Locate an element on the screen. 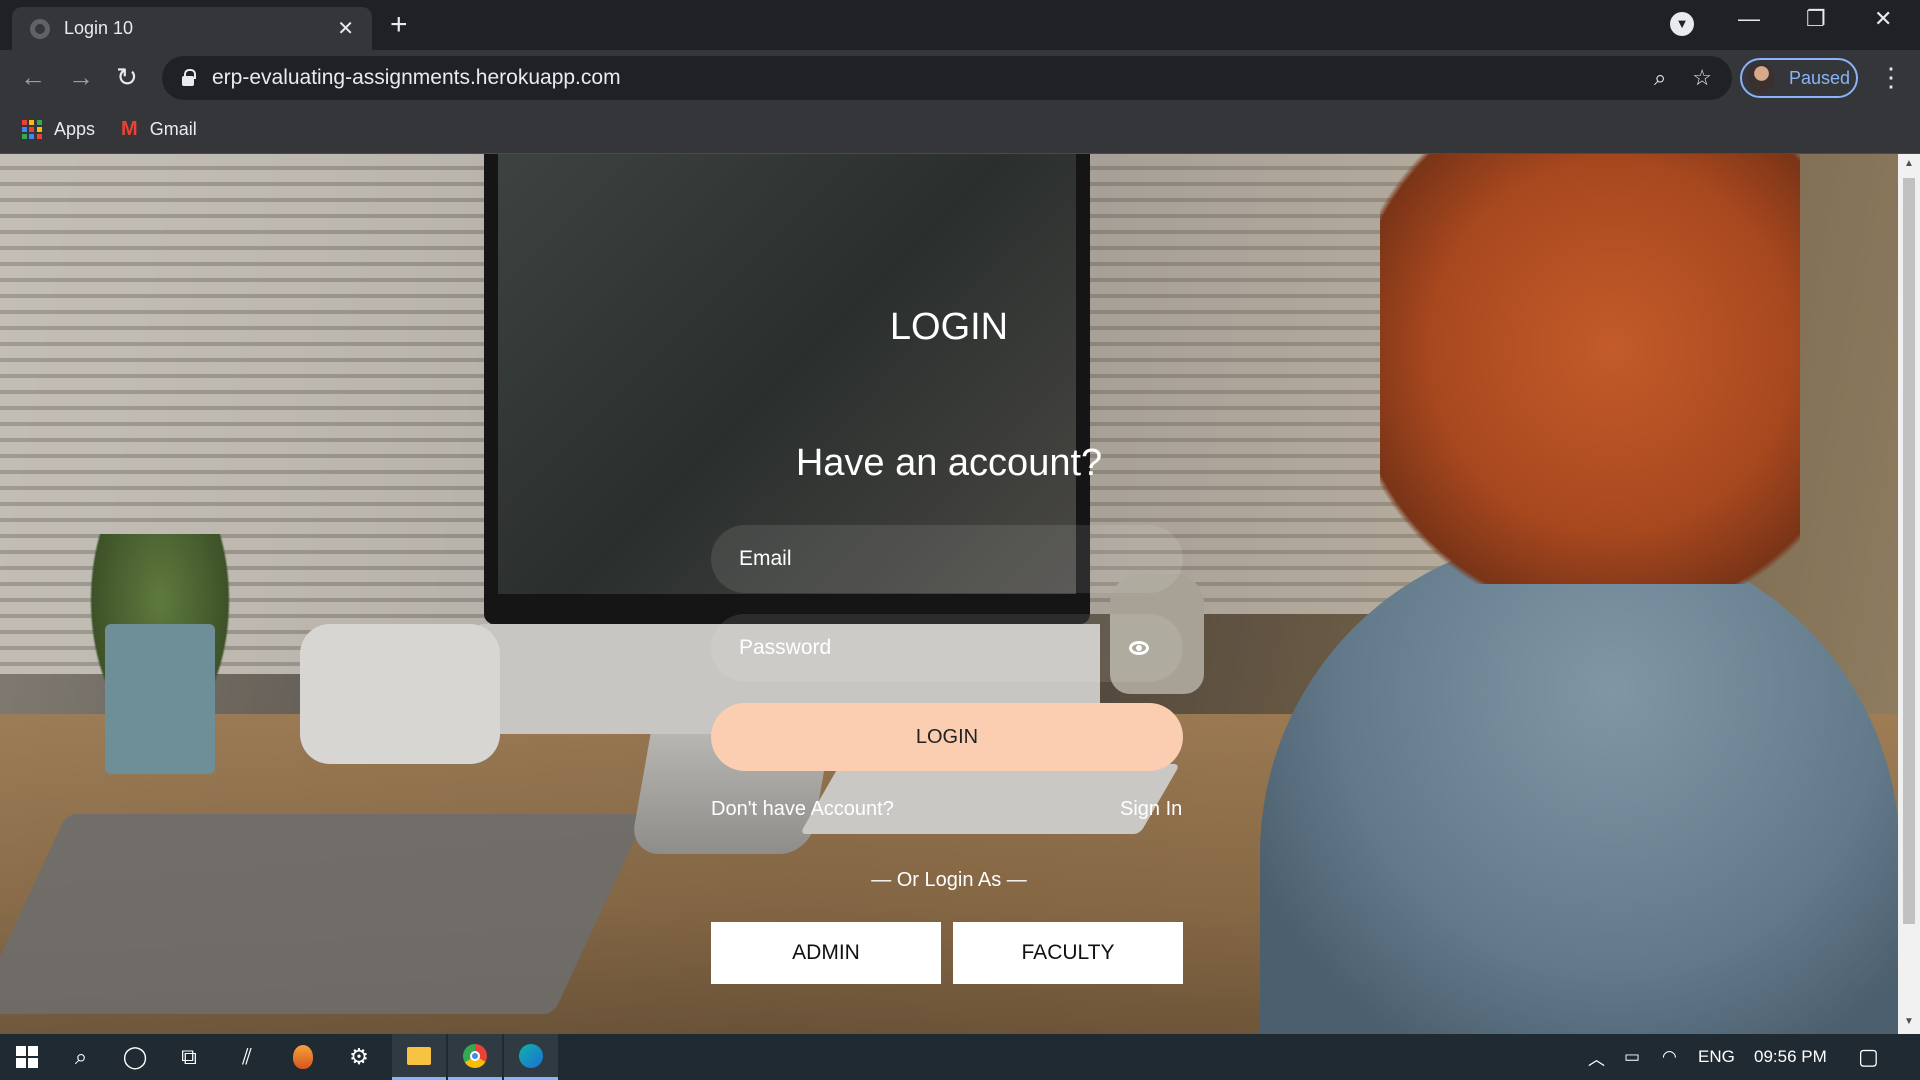  edge-icon is located at coordinates (531, 1055).